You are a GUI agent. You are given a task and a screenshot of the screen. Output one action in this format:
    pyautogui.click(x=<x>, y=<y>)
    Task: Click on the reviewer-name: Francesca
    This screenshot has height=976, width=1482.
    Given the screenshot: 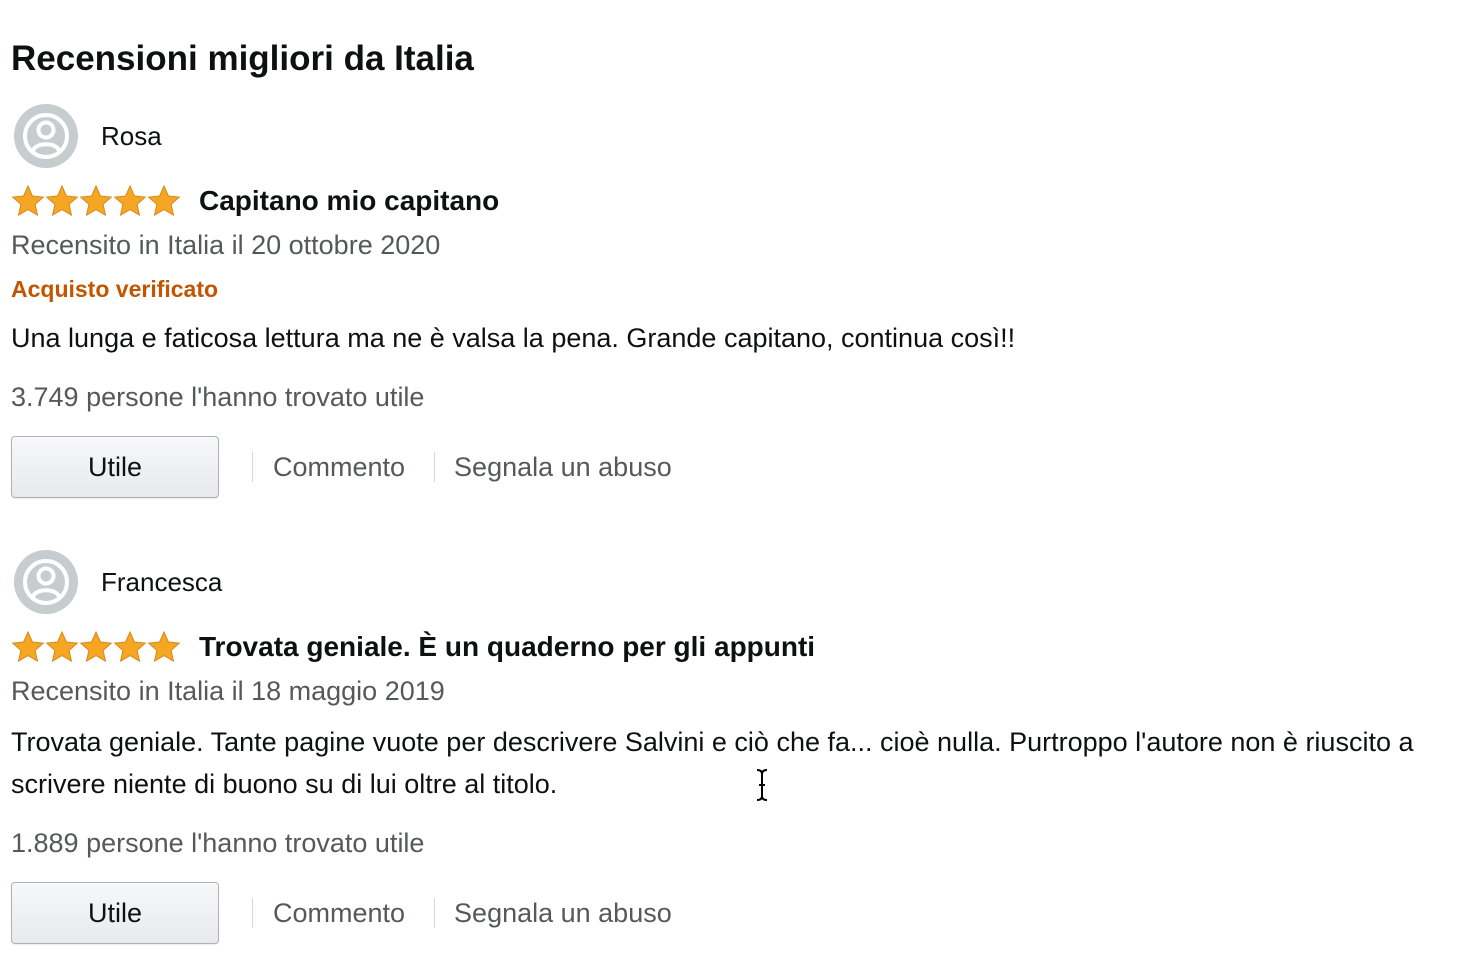 What is the action you would take?
    pyautogui.click(x=162, y=582)
    